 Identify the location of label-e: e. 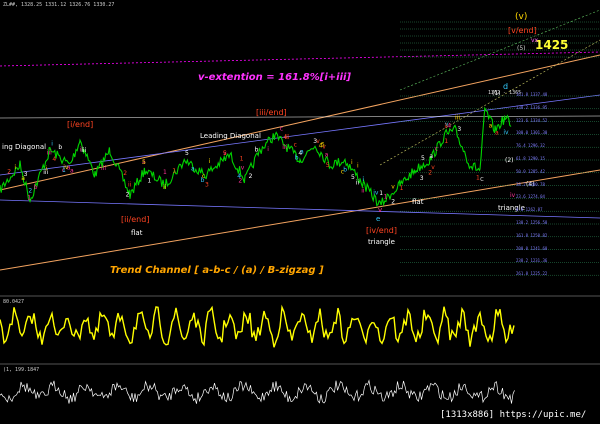
(378, 219).